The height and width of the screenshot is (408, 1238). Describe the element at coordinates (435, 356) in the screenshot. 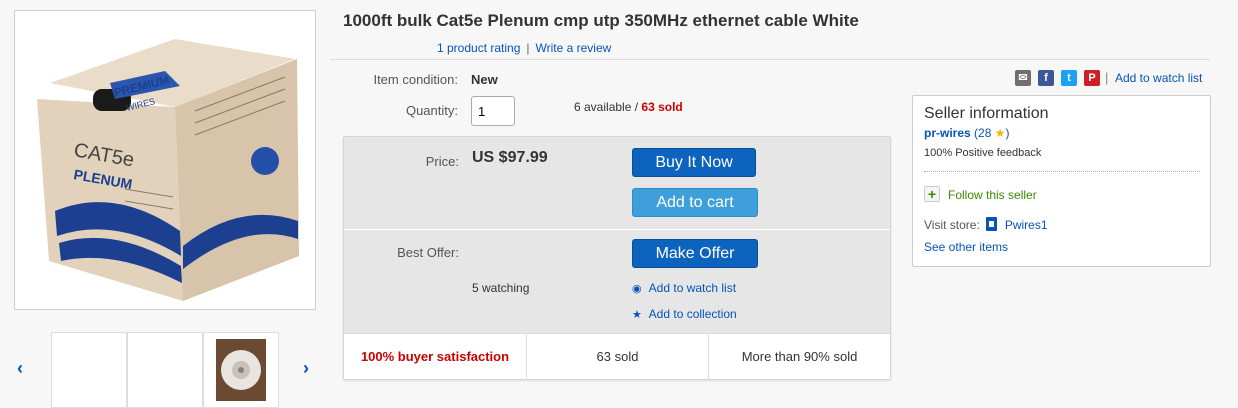

I see `buyer-satisfaction-stat: 100% buyer satisfaction` at that location.